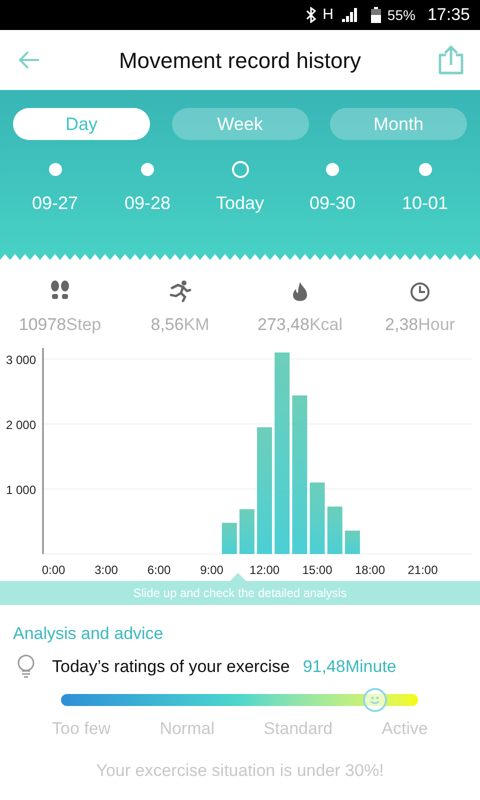  What do you see at coordinates (240, 60) in the screenshot?
I see `page-title: Movement record history` at bounding box center [240, 60].